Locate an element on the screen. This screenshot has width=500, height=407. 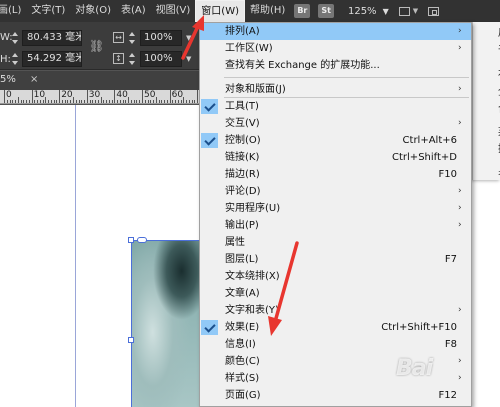
window-menu-item: 文字和表(Y) › is located at coordinates (335, 310).